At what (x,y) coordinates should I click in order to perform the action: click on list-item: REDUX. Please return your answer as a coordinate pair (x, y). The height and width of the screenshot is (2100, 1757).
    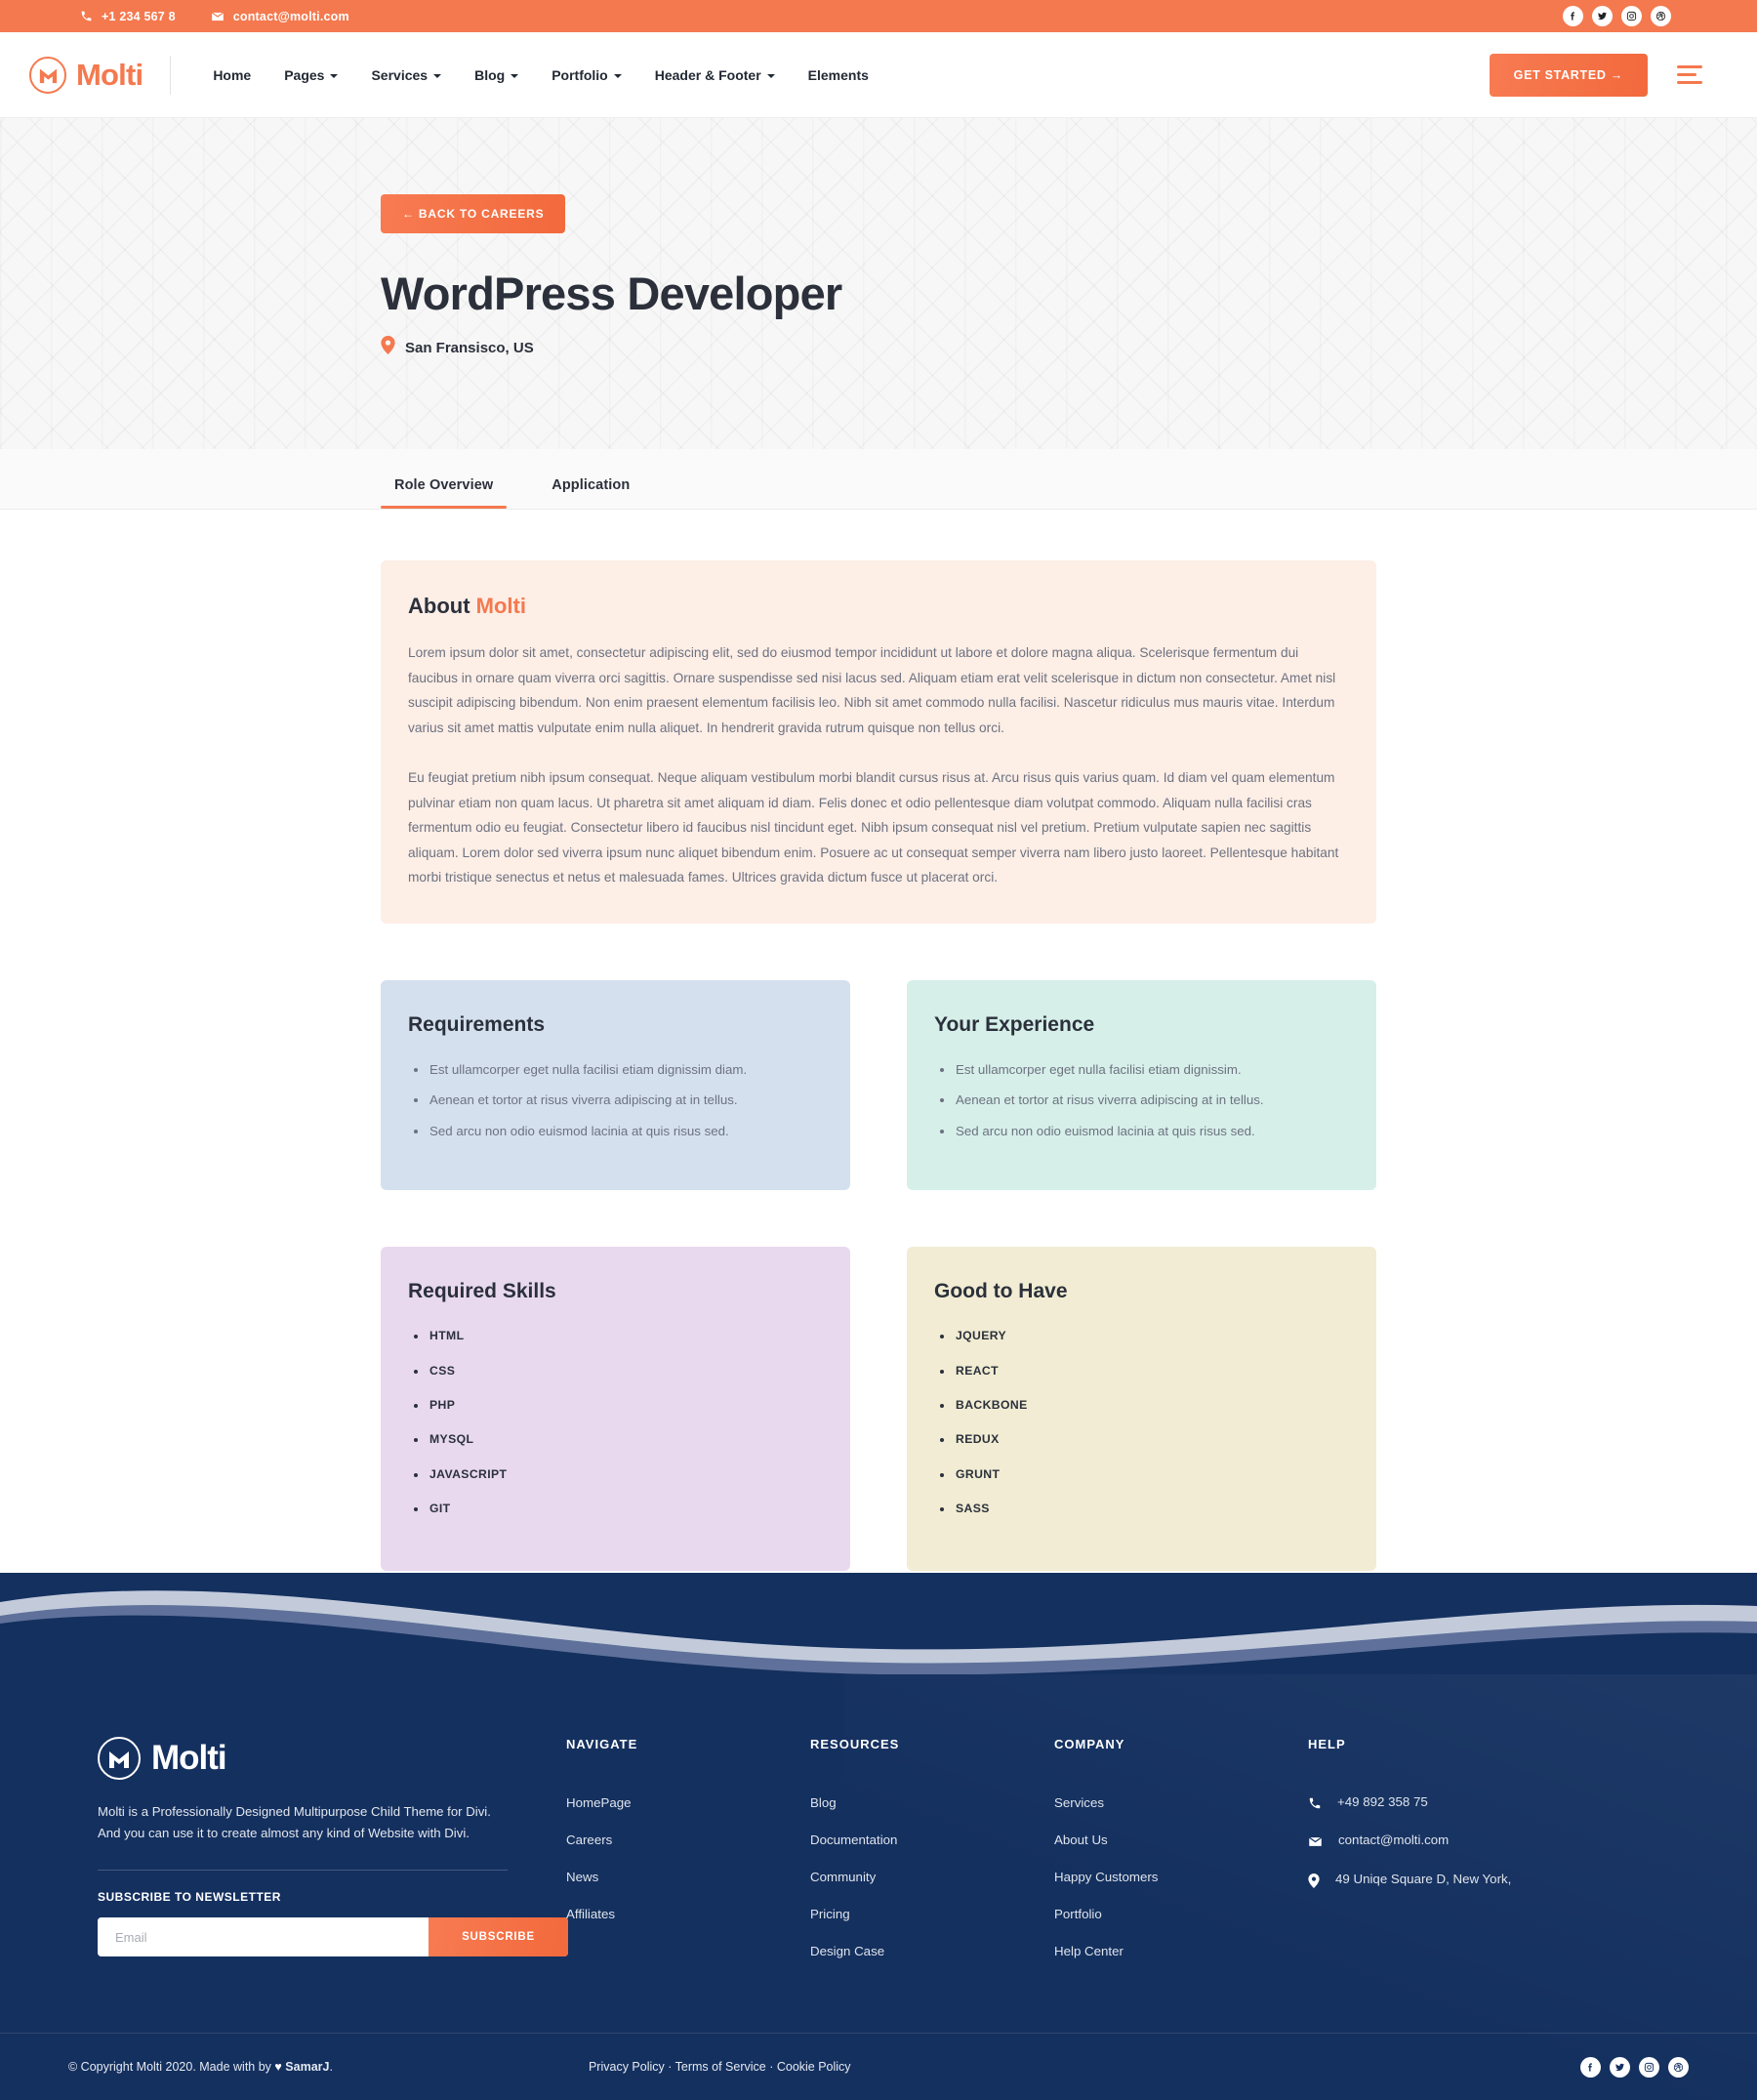
    Looking at the image, I should click on (1141, 1439).